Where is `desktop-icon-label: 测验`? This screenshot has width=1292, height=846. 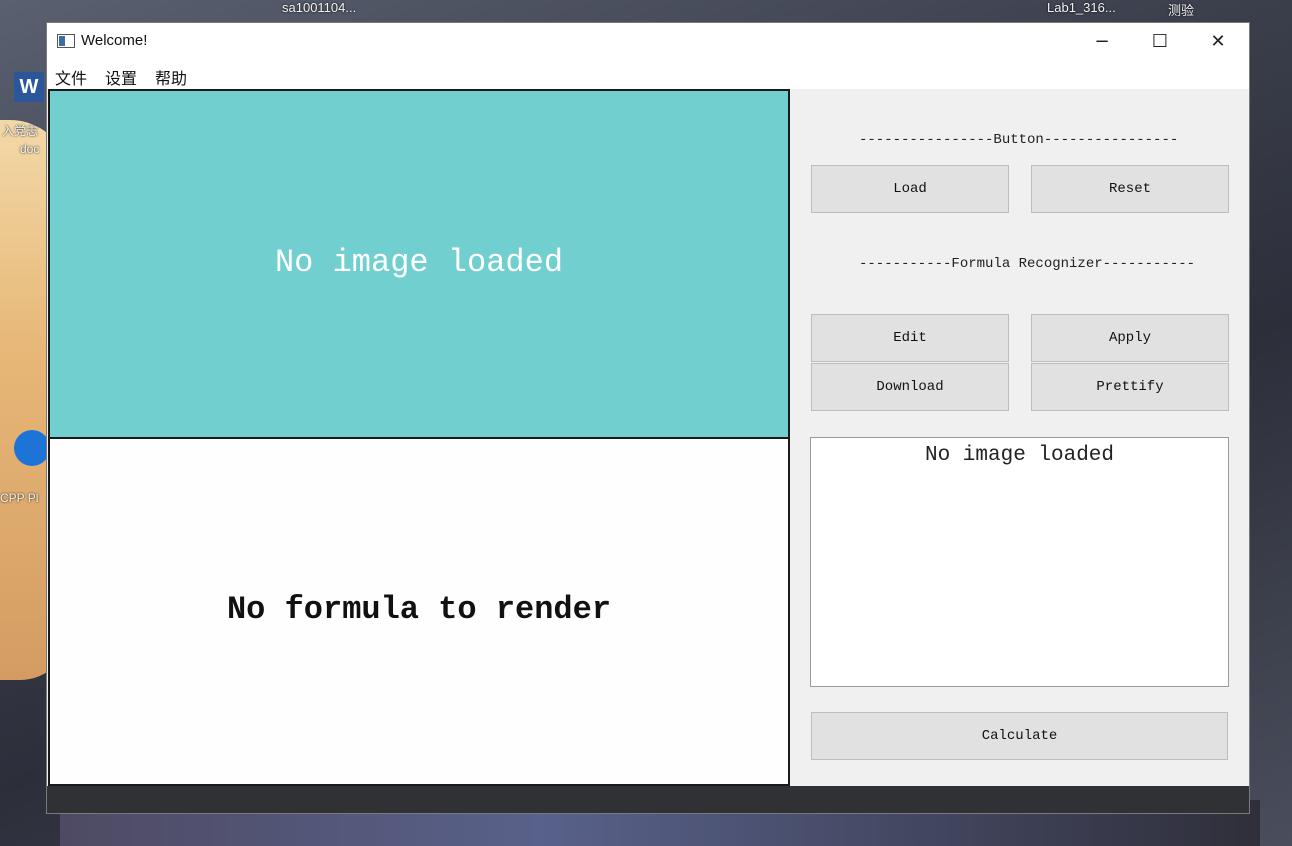 desktop-icon-label: 测验 is located at coordinates (1181, 9).